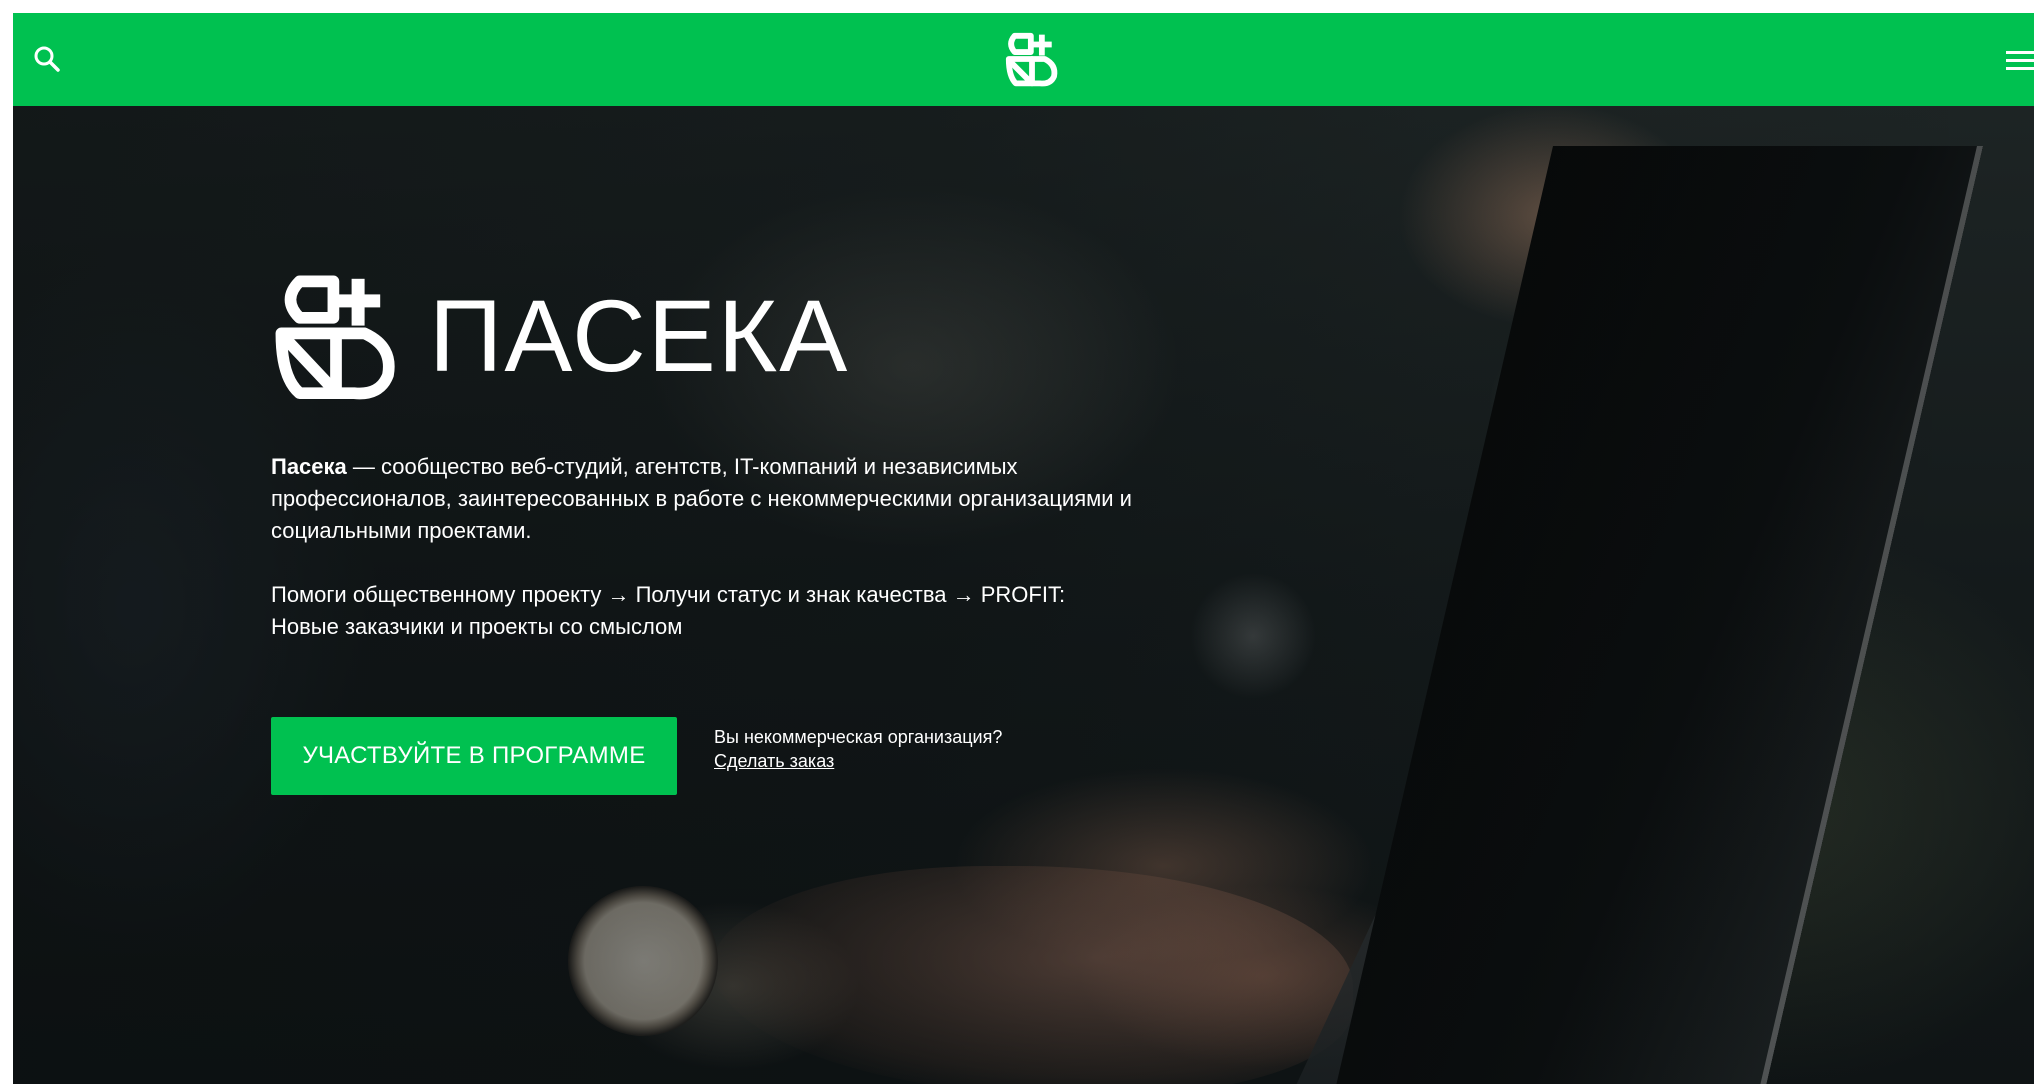 Image resolution: width=2034 pixels, height=1084 pixels. I want to click on search-button, so click(48, 60).